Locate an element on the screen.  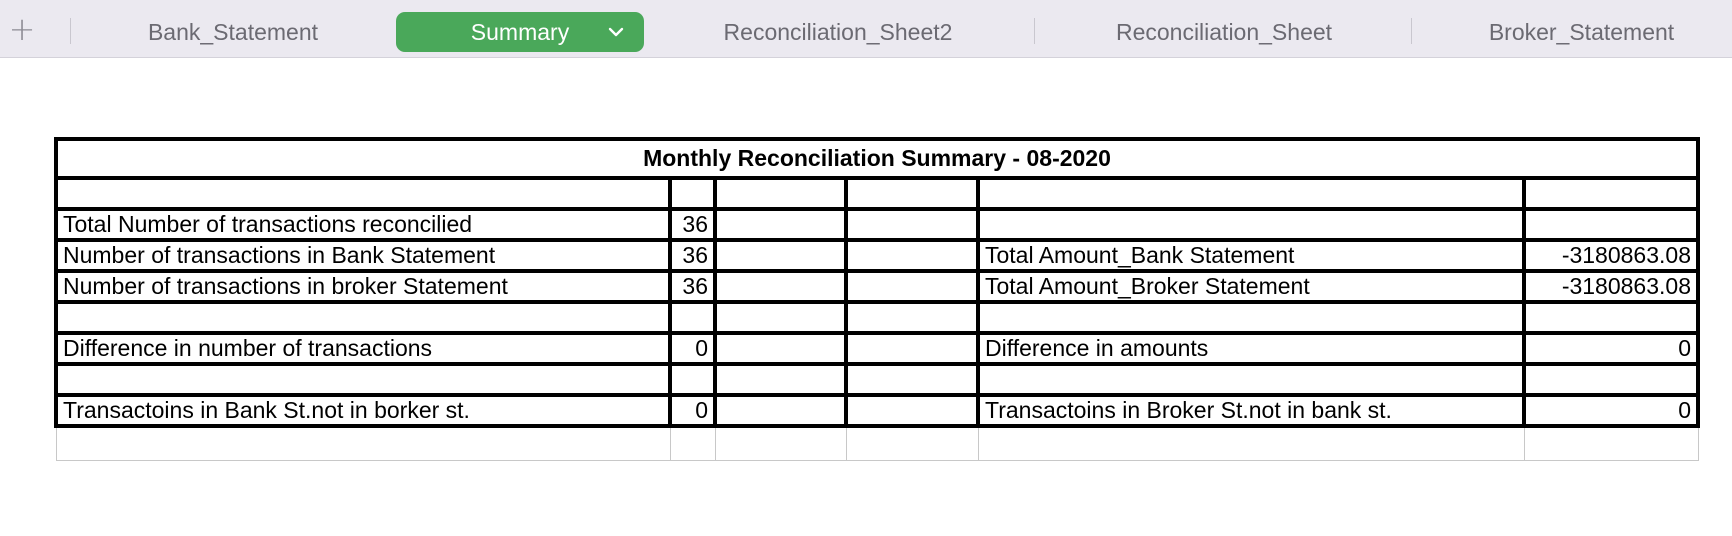
broker-total-label: Total Amount_Broker Statement is located at coordinates (1251, 286).